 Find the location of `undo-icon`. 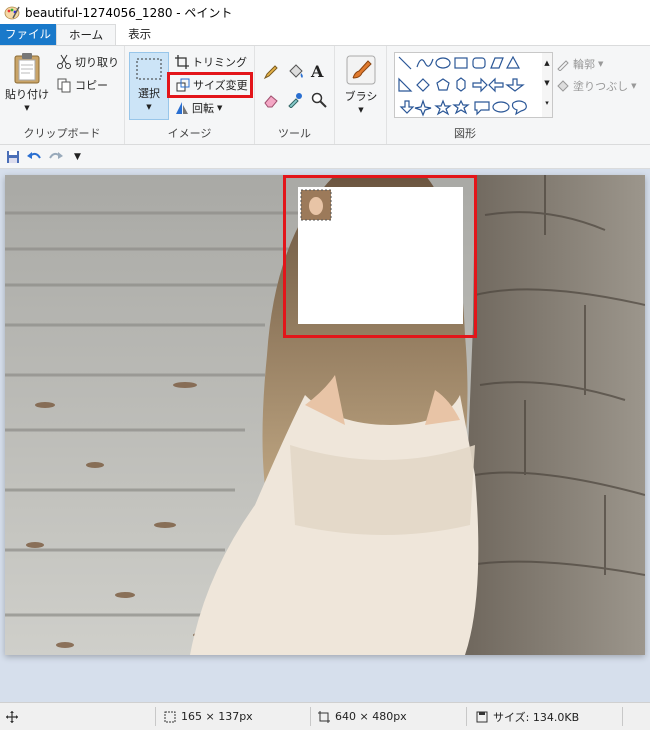

undo-icon is located at coordinates (34, 157).